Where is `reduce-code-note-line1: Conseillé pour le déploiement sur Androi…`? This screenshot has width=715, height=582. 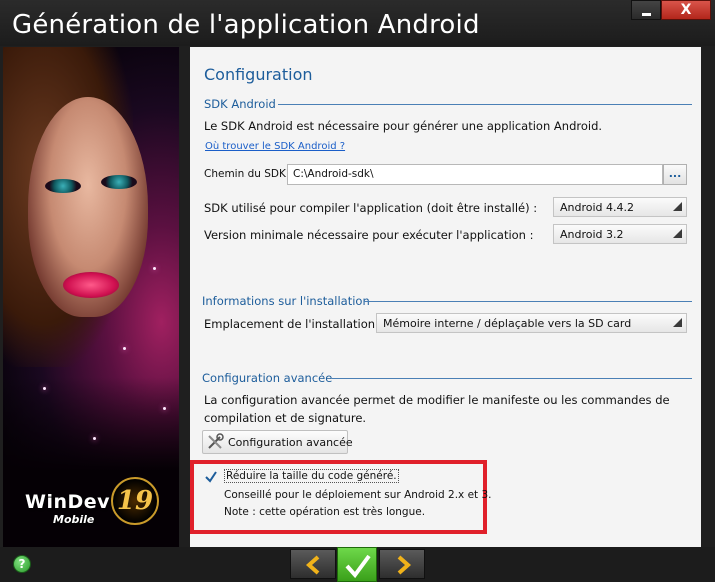
reduce-code-note-line1: Conseillé pour le déploiement sur Androi… is located at coordinates (358, 495).